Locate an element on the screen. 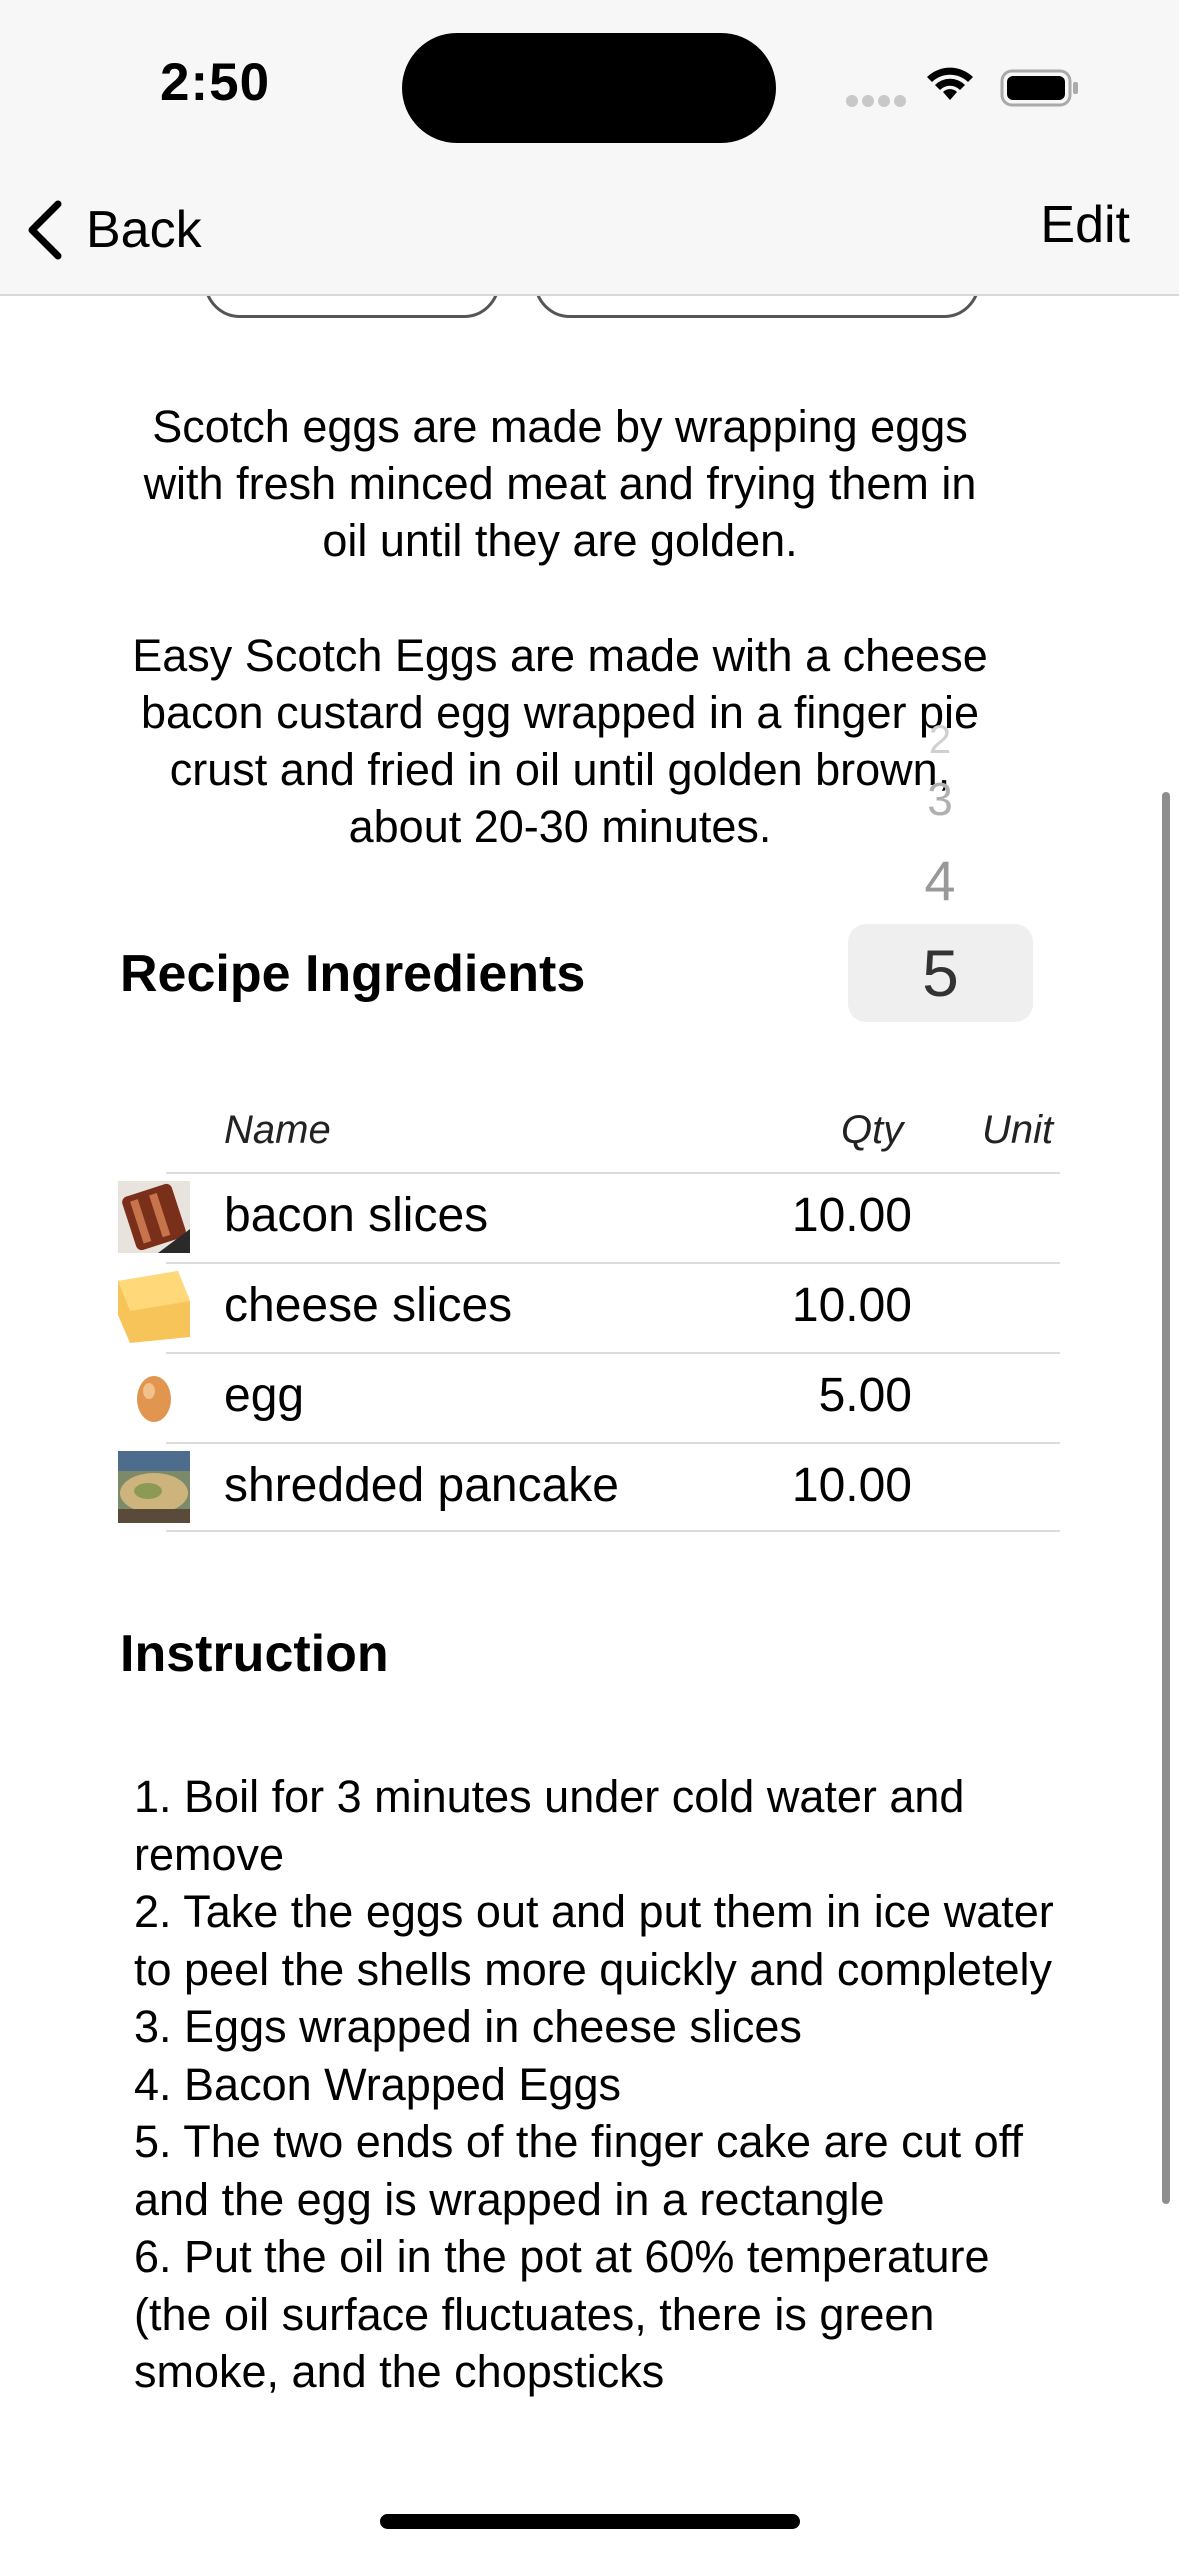  column-unit: Unit is located at coordinates (1018, 1130).